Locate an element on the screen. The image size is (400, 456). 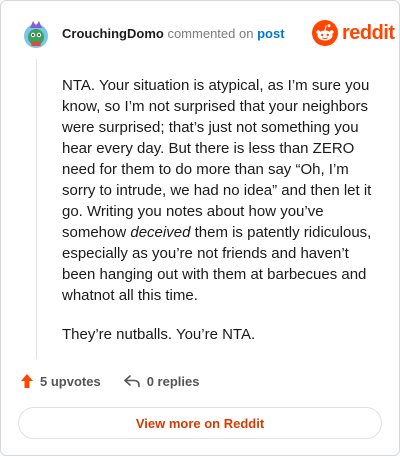
user-avatar-icon is located at coordinates (36, 34).